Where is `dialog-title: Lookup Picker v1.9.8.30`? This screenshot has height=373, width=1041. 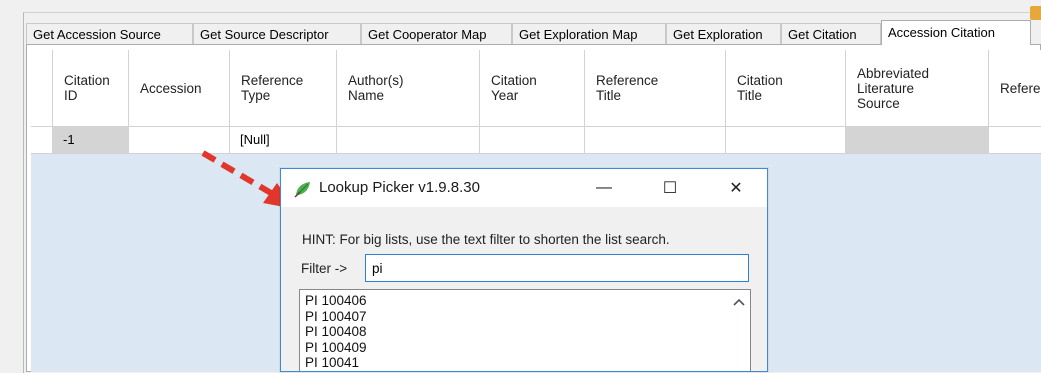
dialog-title: Lookup Picker v1.9.8.30 is located at coordinates (399, 187).